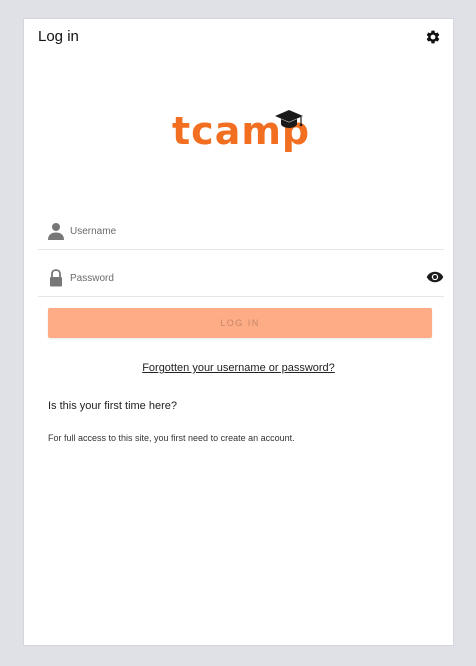 The height and width of the screenshot is (666, 476). What do you see at coordinates (435, 277) in the screenshot?
I see `eye-icon` at bounding box center [435, 277].